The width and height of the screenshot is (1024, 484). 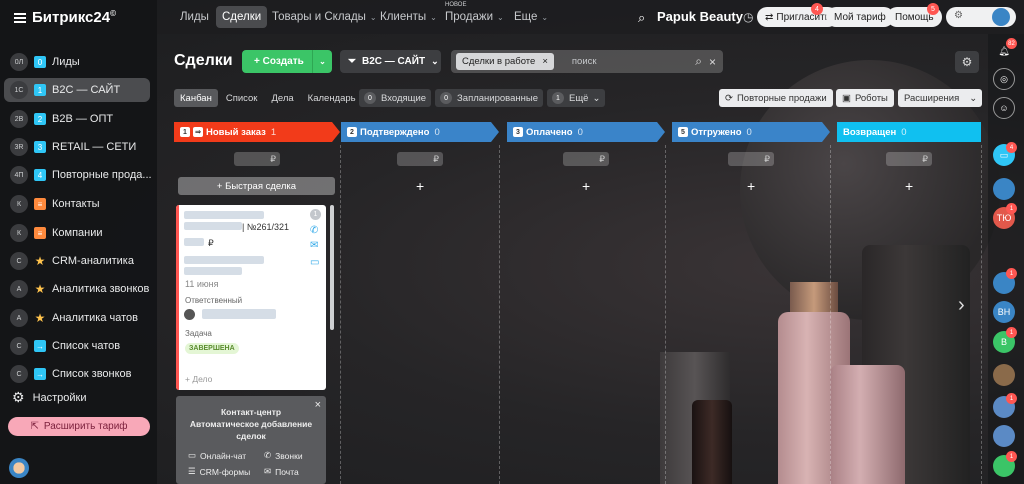 I want to click on cc-calls: ✆ Звонки, so click(x=283, y=455).